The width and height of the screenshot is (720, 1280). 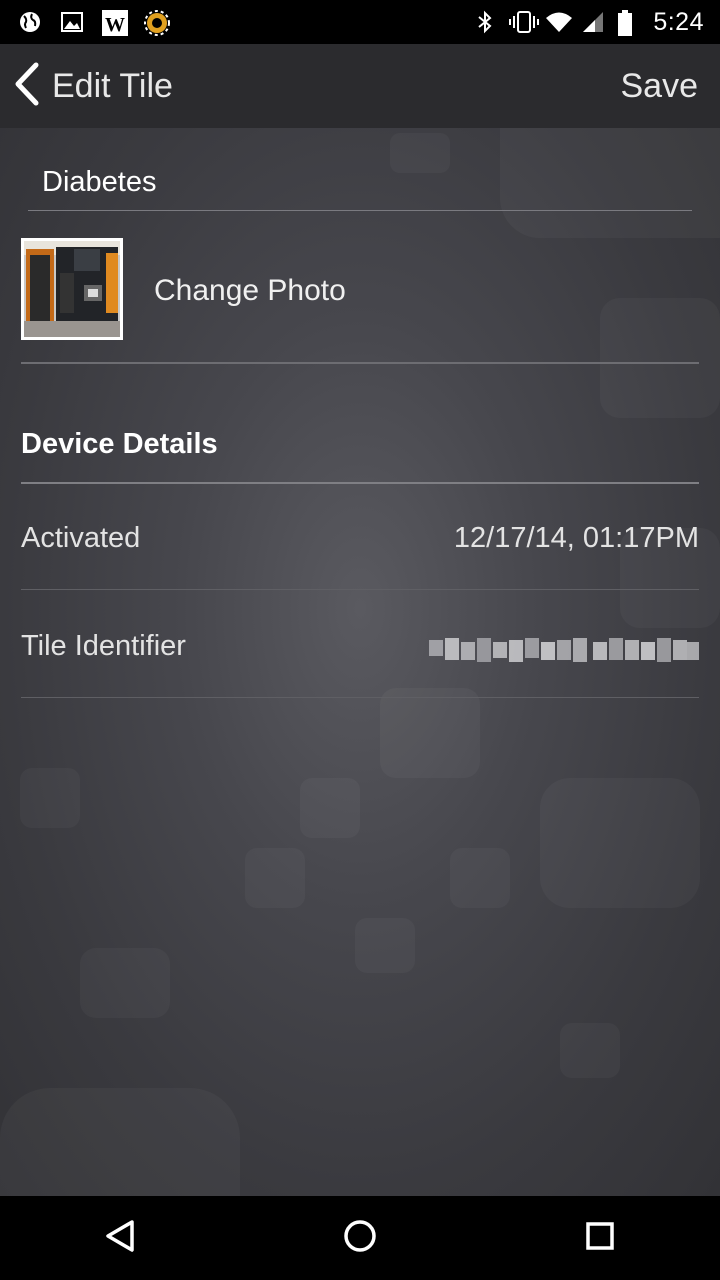 What do you see at coordinates (30, 22) in the screenshot?
I see `globe-icon` at bounding box center [30, 22].